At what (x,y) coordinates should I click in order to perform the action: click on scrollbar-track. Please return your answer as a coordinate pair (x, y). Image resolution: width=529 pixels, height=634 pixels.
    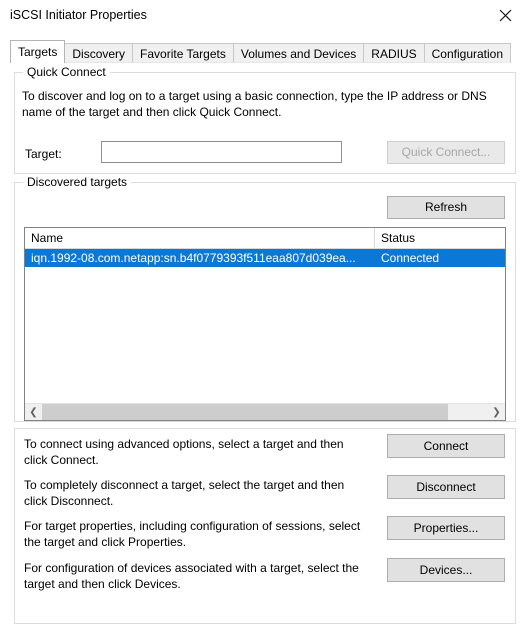
    Looking at the image, I should click on (265, 411).